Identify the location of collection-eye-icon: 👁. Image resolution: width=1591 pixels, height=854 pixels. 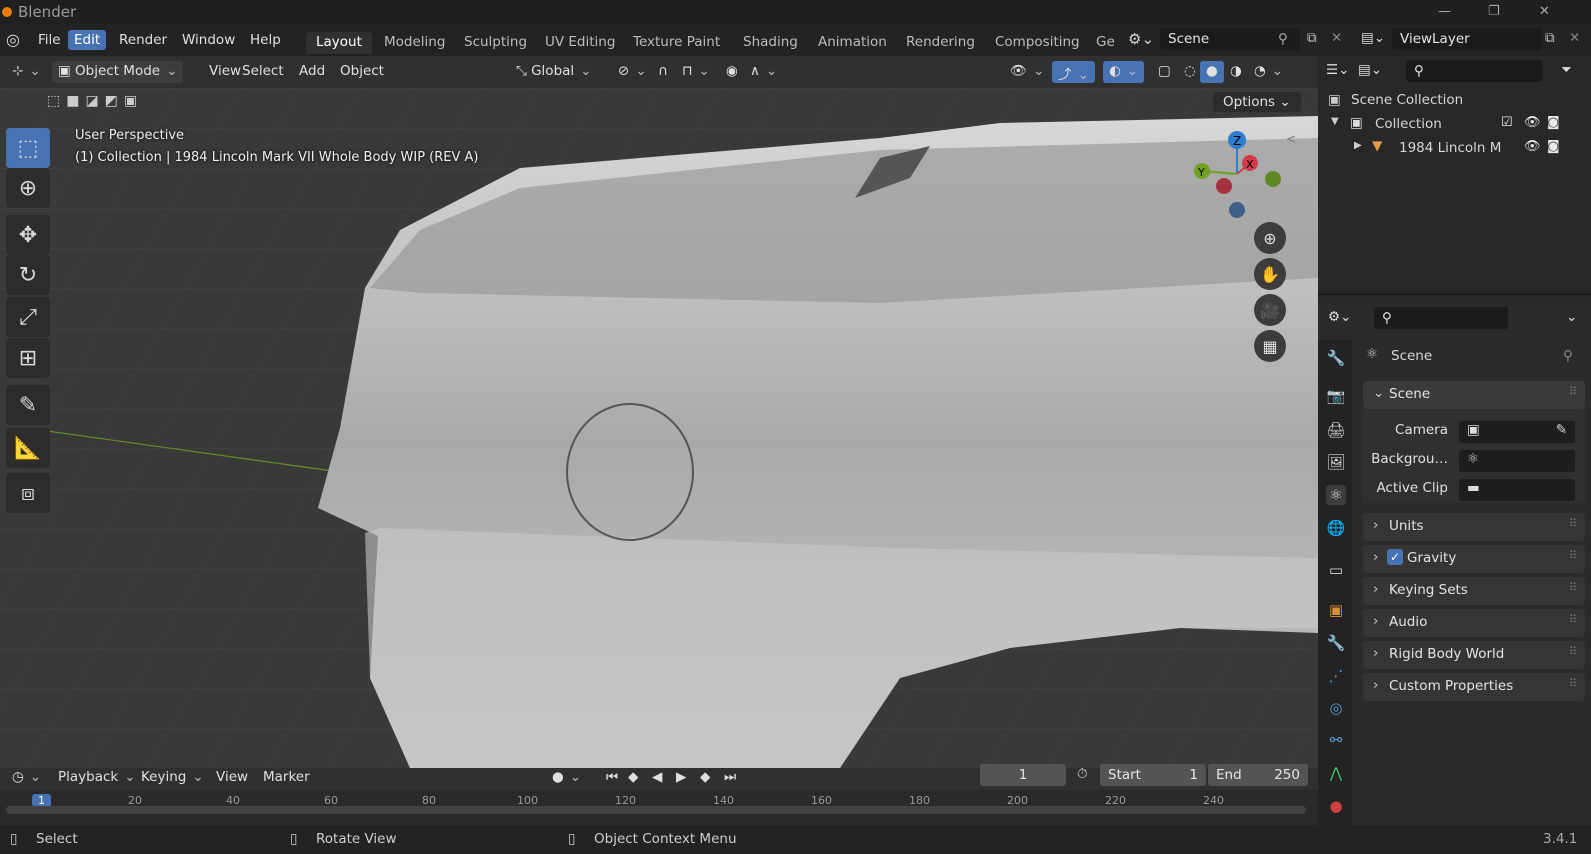
(1532, 122).